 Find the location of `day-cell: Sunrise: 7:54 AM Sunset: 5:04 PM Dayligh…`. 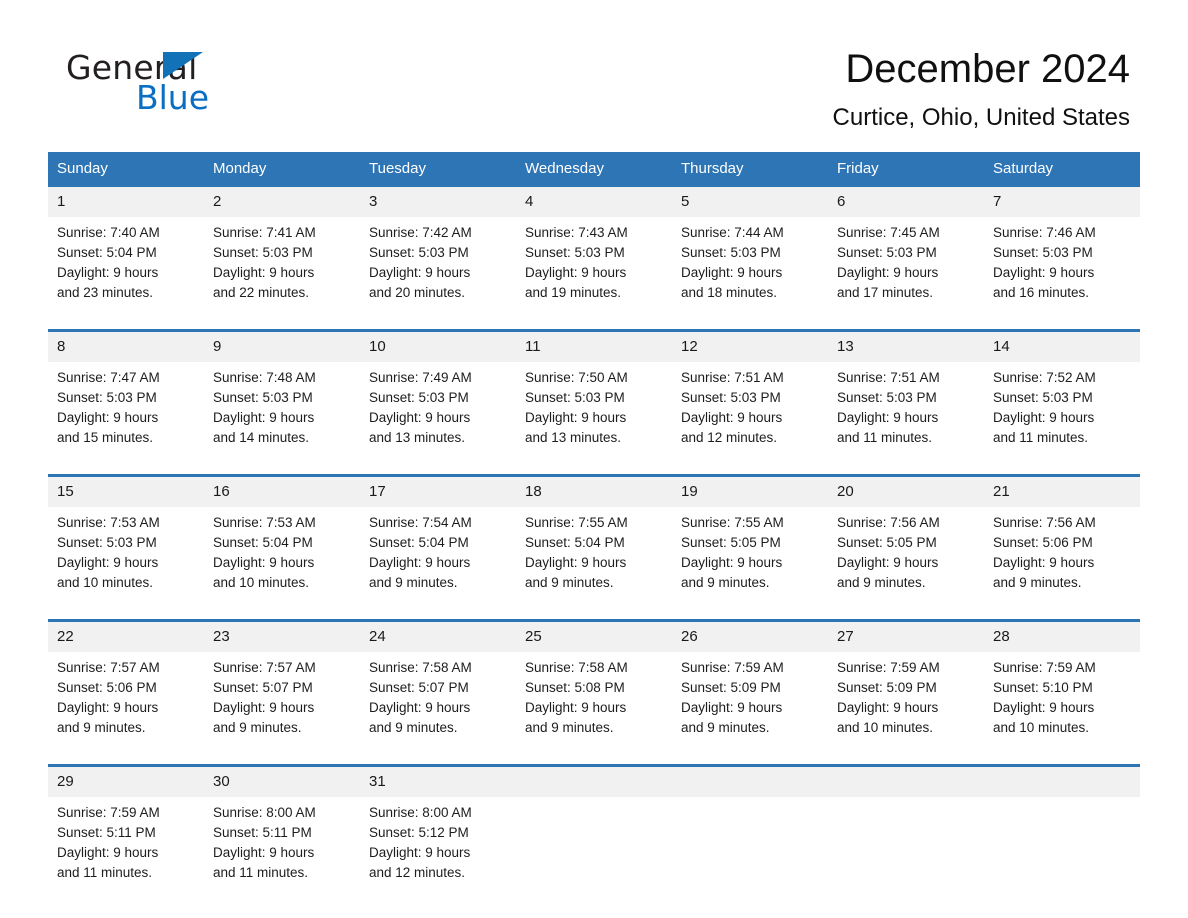

day-cell: Sunrise: 7:54 AM Sunset: 5:04 PM Dayligh… is located at coordinates (438, 550).